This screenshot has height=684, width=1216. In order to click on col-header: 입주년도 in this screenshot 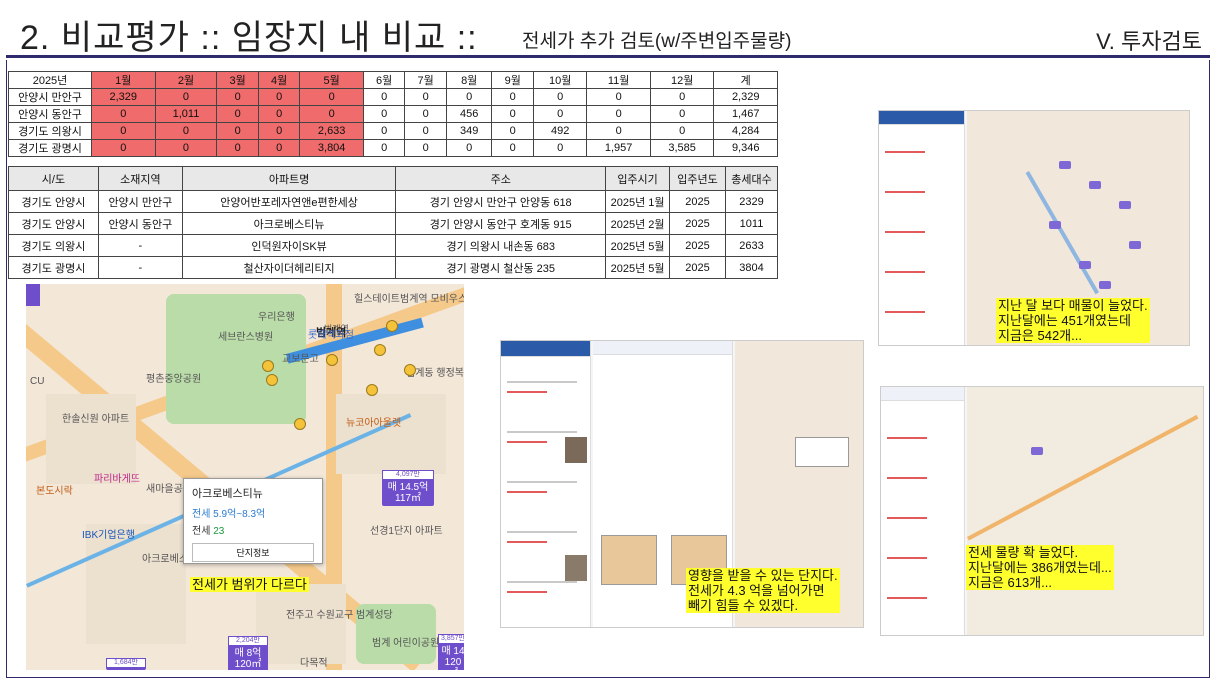, I will do `click(697, 178)`.